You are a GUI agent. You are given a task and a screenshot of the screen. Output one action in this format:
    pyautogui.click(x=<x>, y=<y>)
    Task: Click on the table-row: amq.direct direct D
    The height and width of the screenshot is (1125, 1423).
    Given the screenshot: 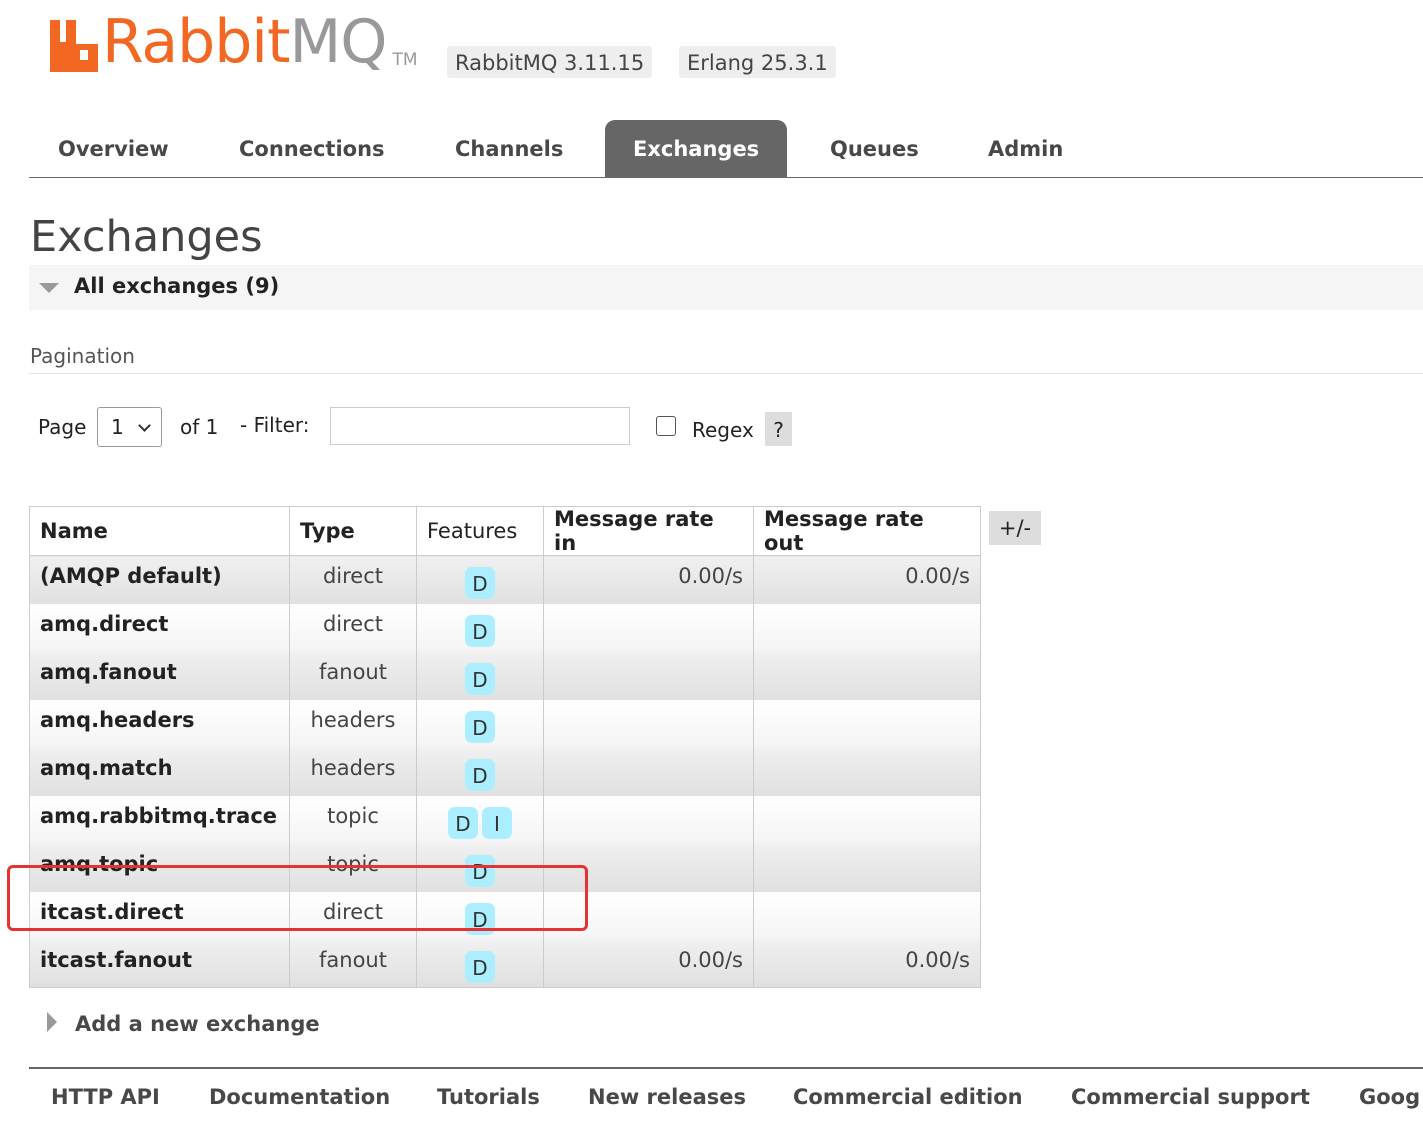 What is the action you would take?
    pyautogui.click(x=505, y=627)
    